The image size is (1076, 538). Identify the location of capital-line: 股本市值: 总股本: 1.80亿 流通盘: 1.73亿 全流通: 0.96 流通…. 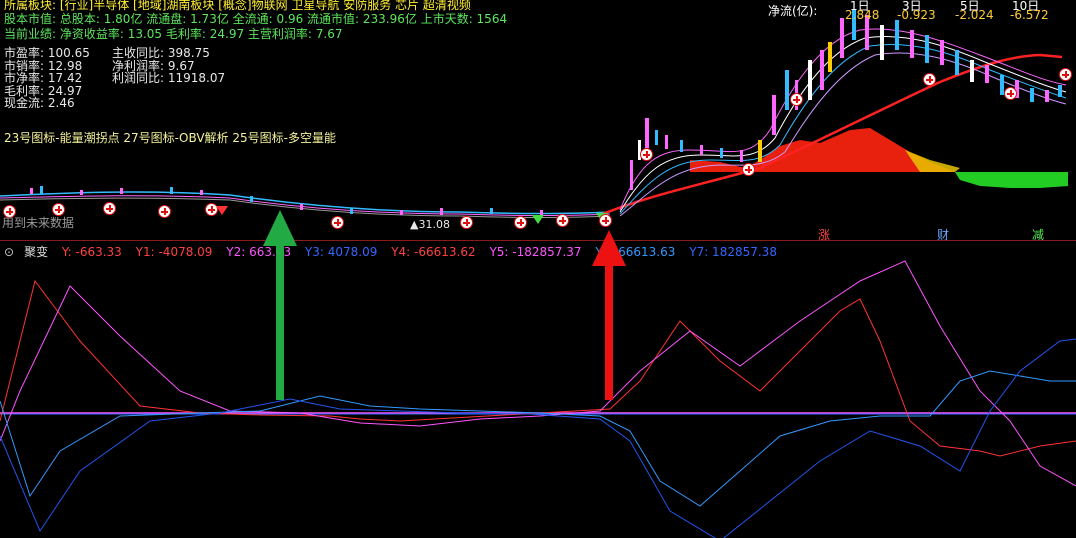
(256, 19).